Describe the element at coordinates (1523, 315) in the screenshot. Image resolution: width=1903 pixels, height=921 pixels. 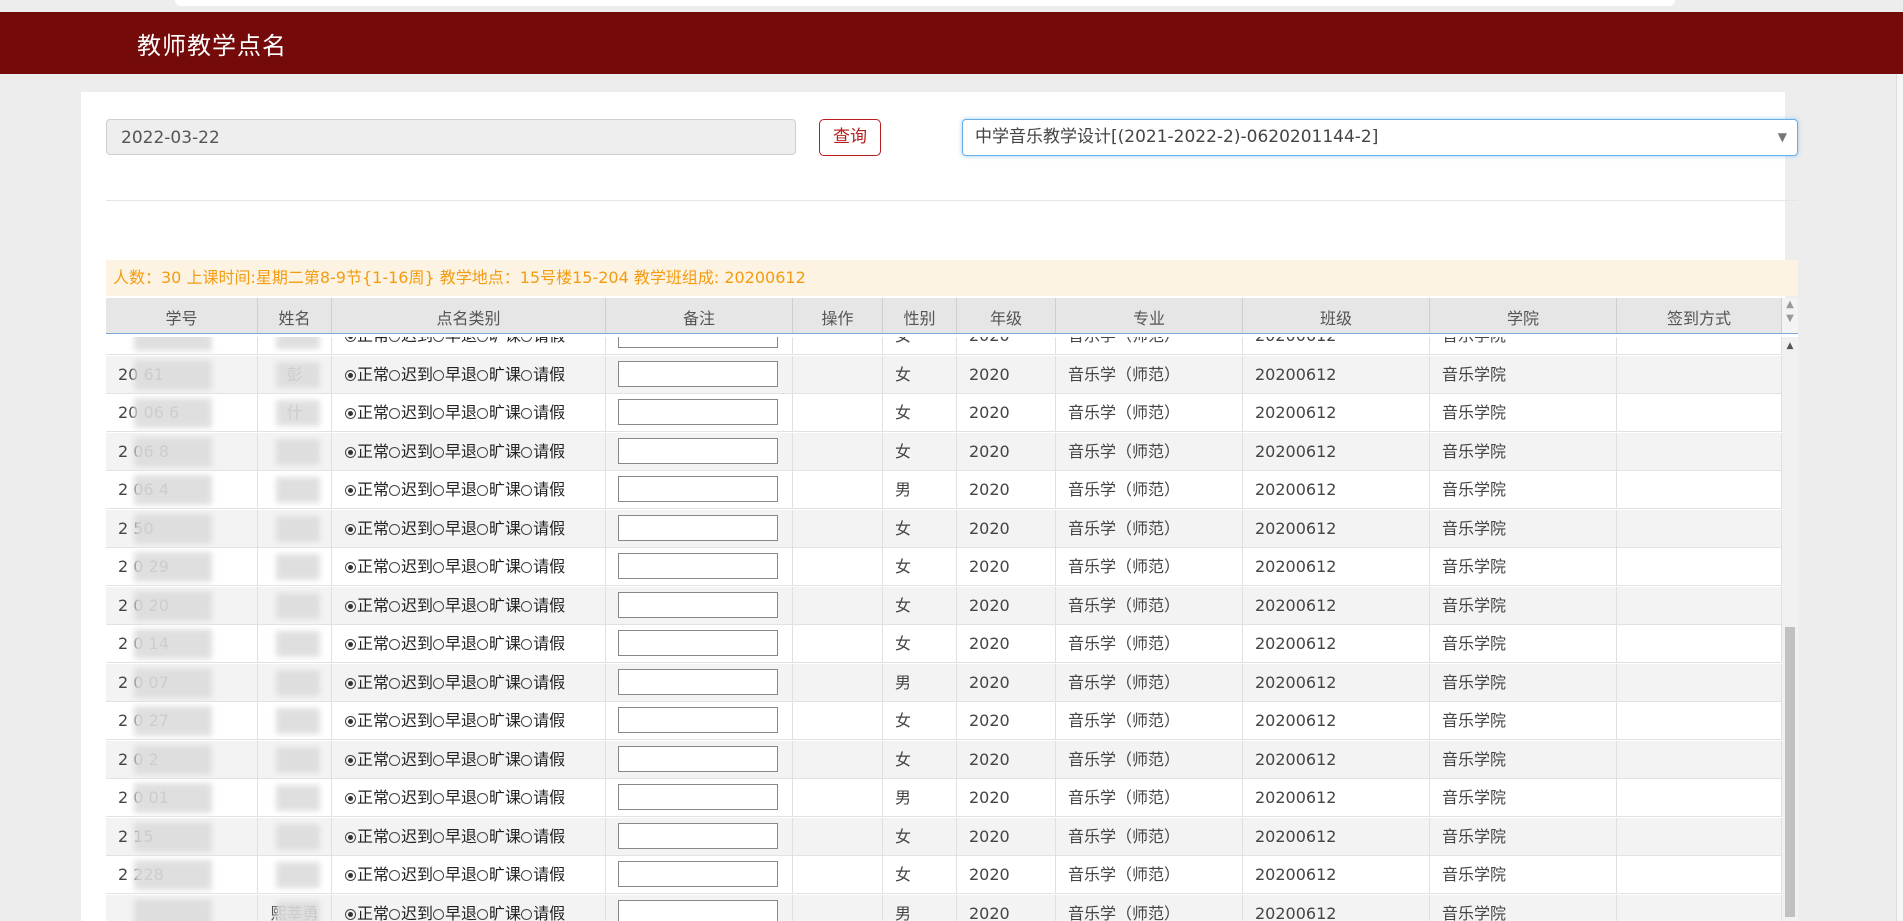
I see `col-college-header: 学院` at that location.